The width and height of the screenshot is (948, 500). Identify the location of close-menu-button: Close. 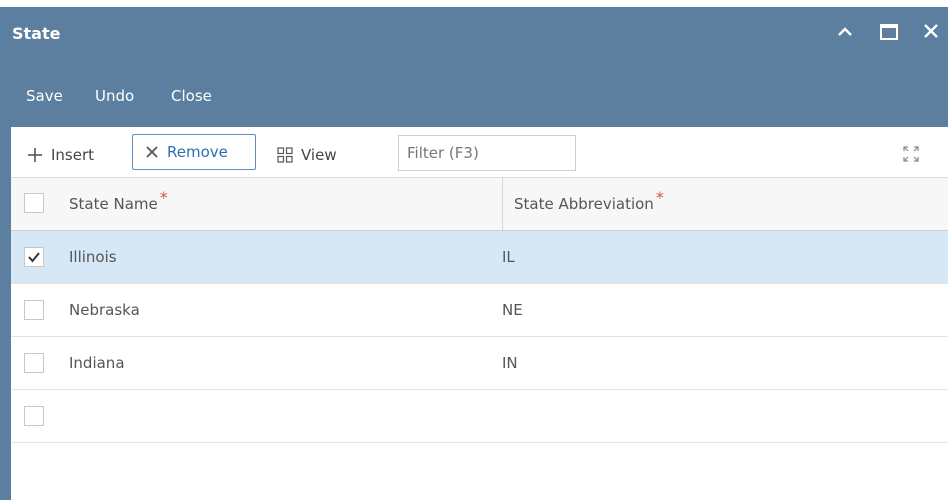
(191, 96).